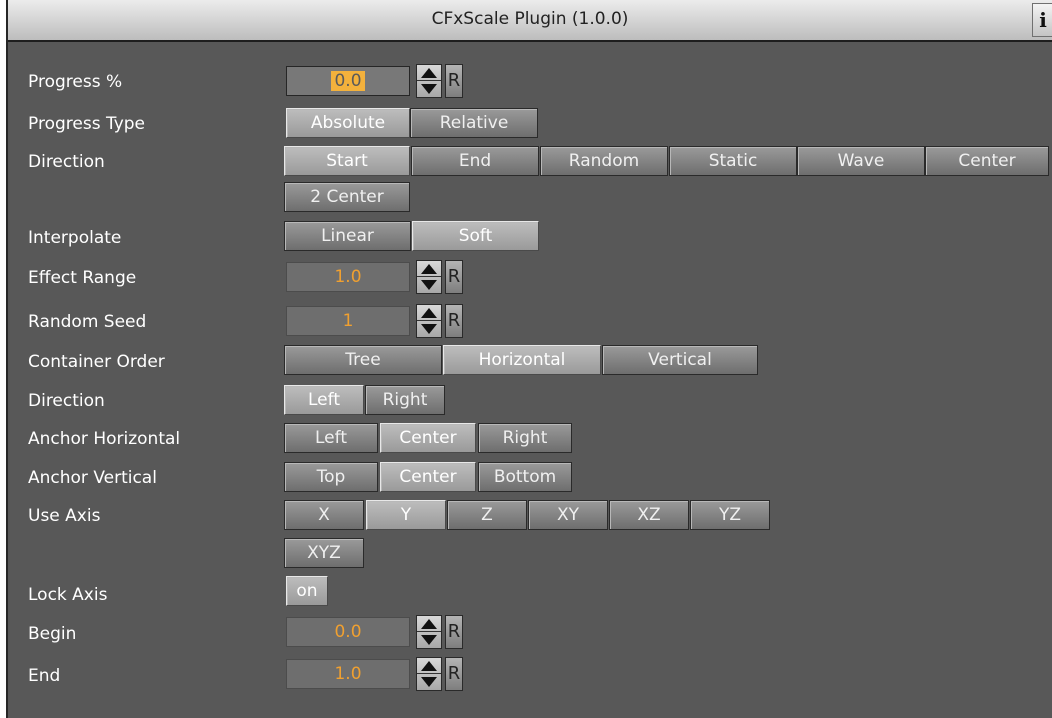 This screenshot has width=1052, height=718. What do you see at coordinates (92, 478) in the screenshot?
I see `anchor-vertical-label: Anchor Vertical` at bounding box center [92, 478].